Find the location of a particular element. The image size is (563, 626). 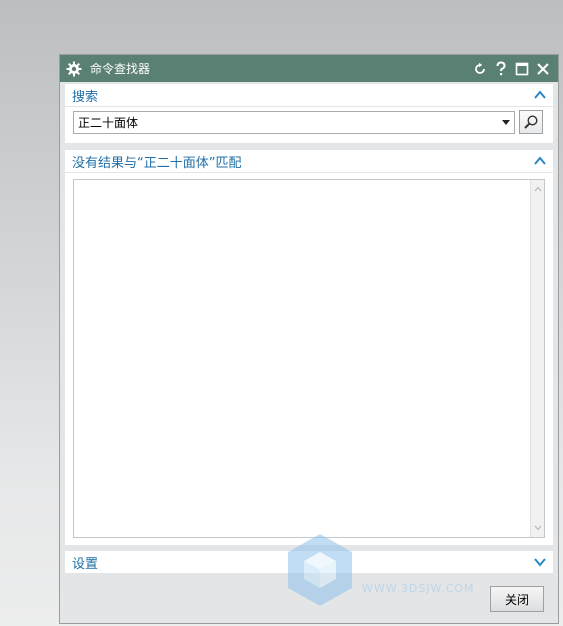

title-bar: 命令查找器 is located at coordinates (309, 68).